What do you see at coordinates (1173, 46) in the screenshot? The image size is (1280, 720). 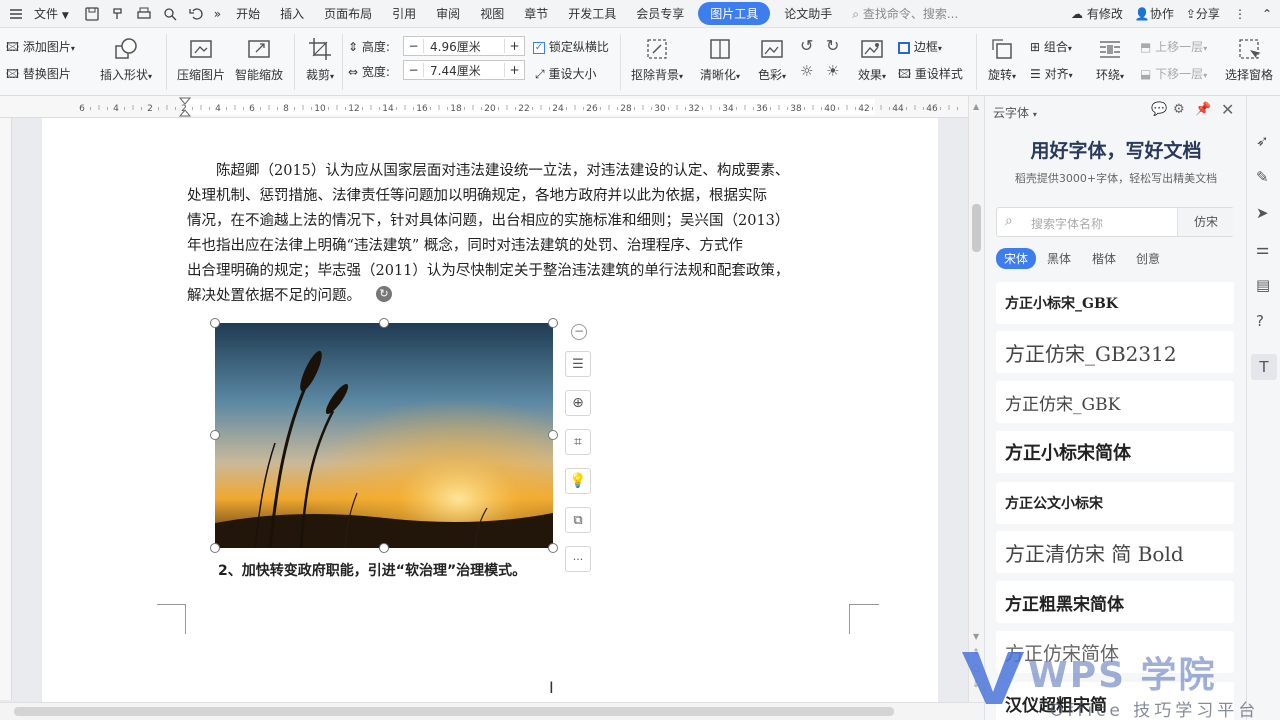 I see `bring-forward-button: ⬒ 上移一层▾` at bounding box center [1173, 46].